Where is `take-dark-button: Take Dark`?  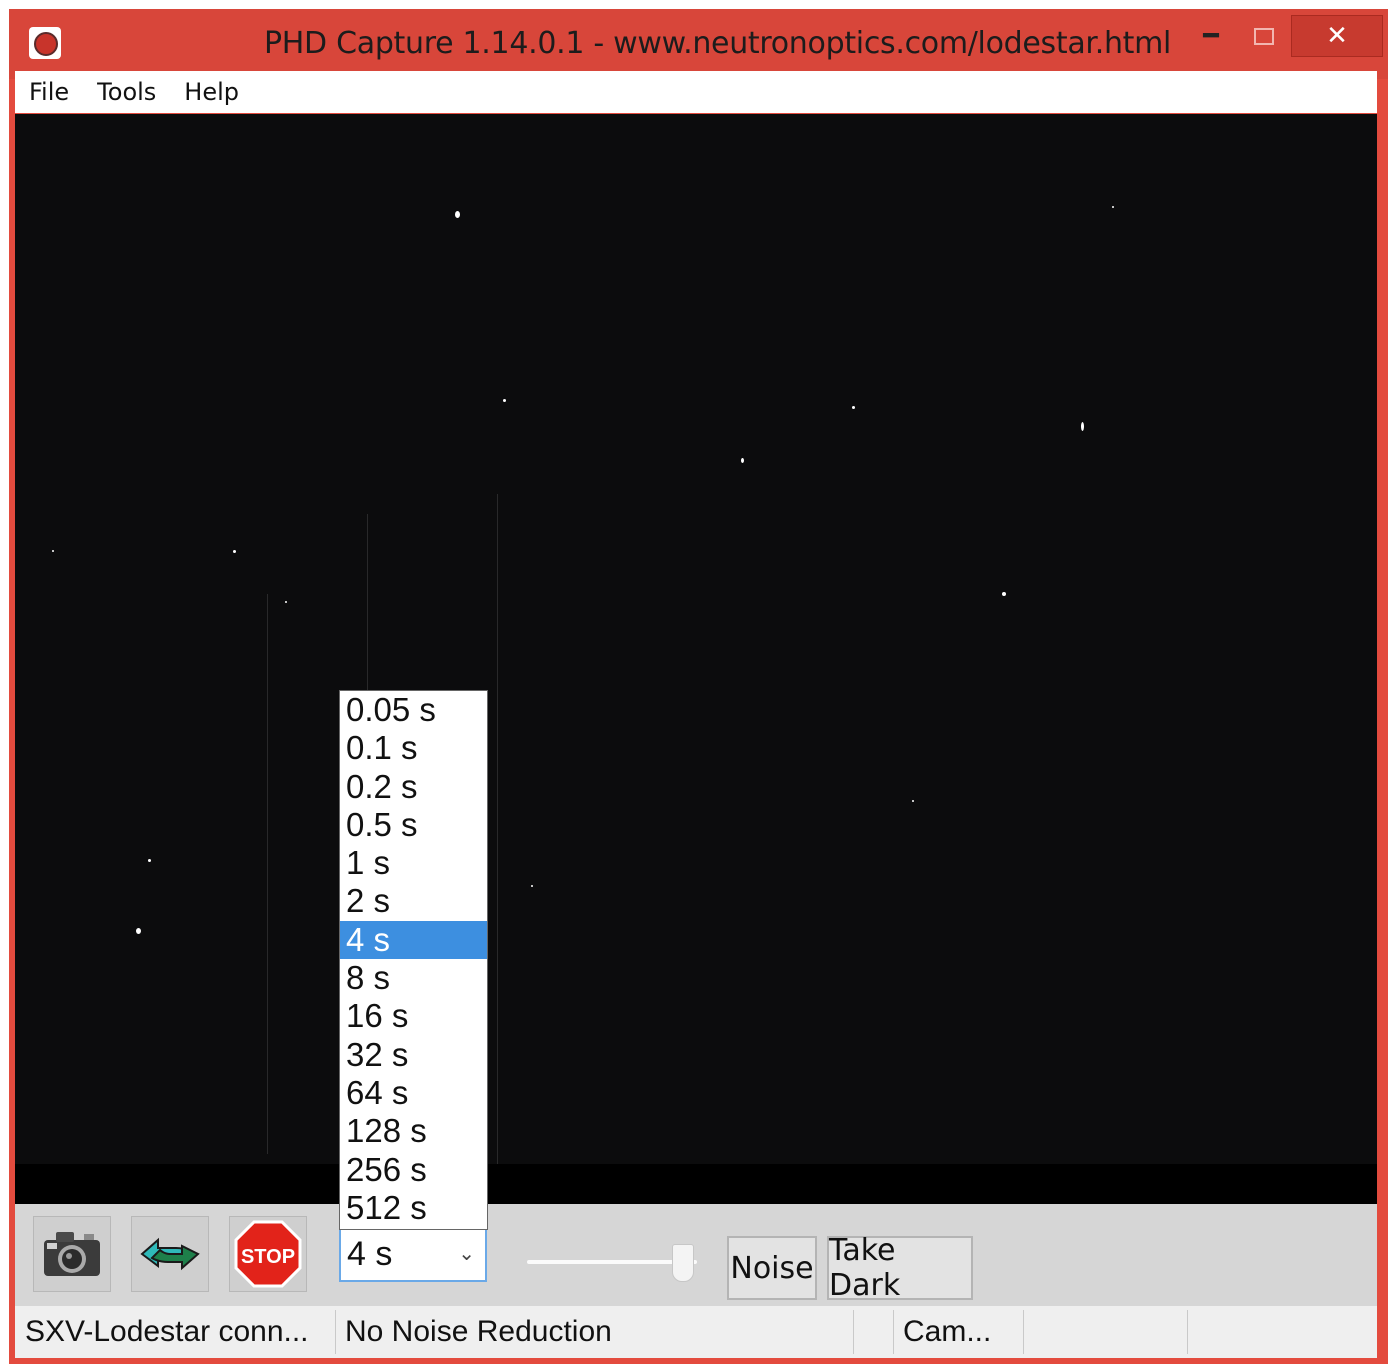 take-dark-button: Take Dark is located at coordinates (900, 1268).